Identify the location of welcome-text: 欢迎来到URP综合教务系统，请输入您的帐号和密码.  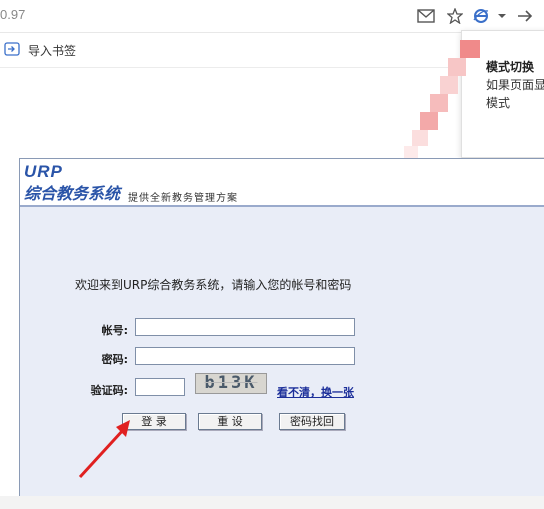
(213, 285).